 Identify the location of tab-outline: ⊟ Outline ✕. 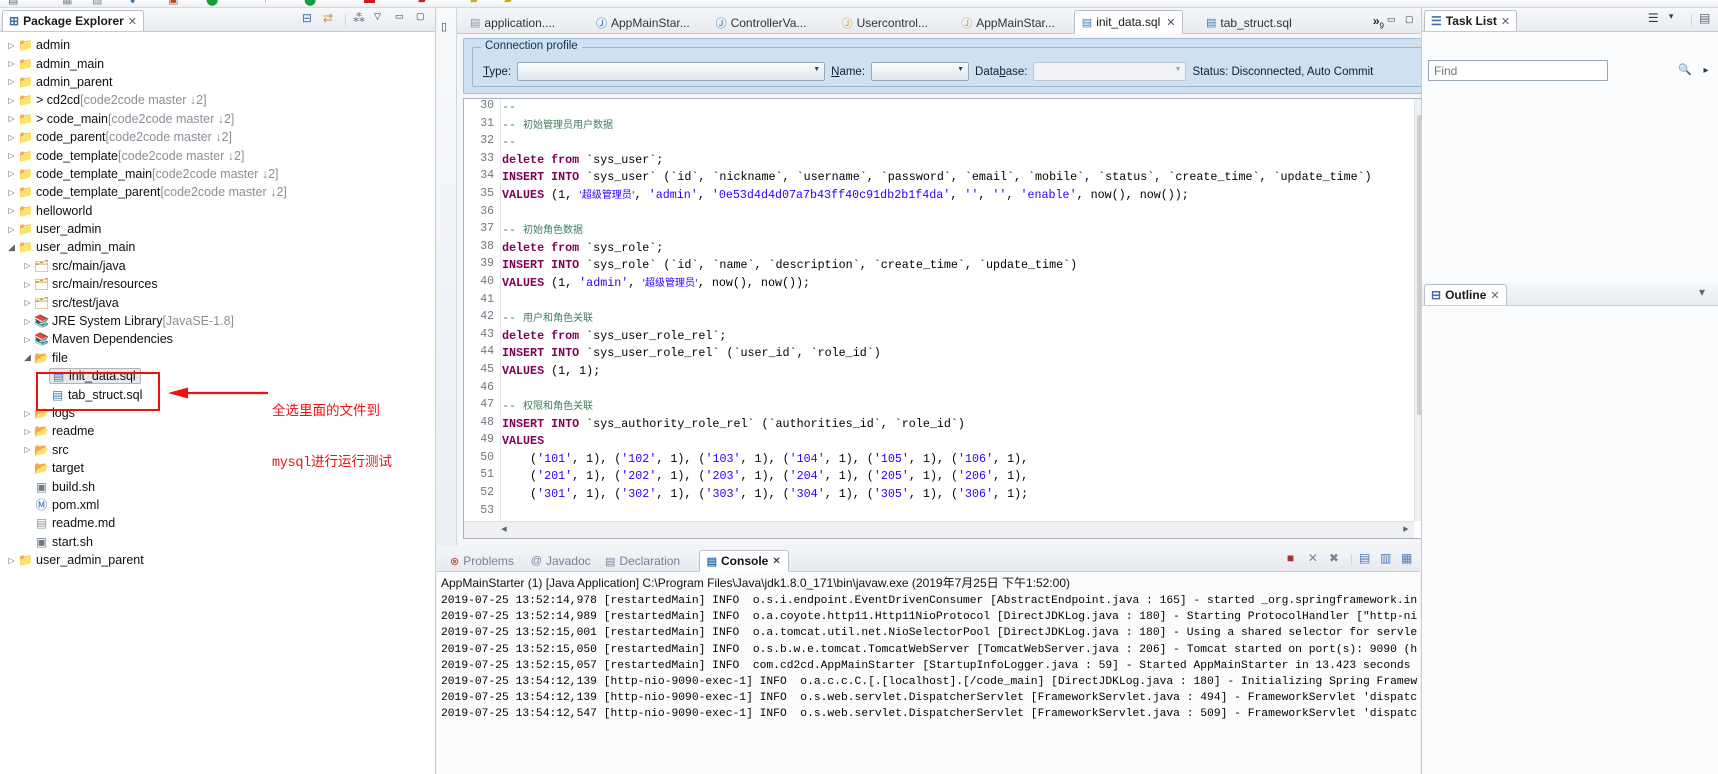
(1465, 294).